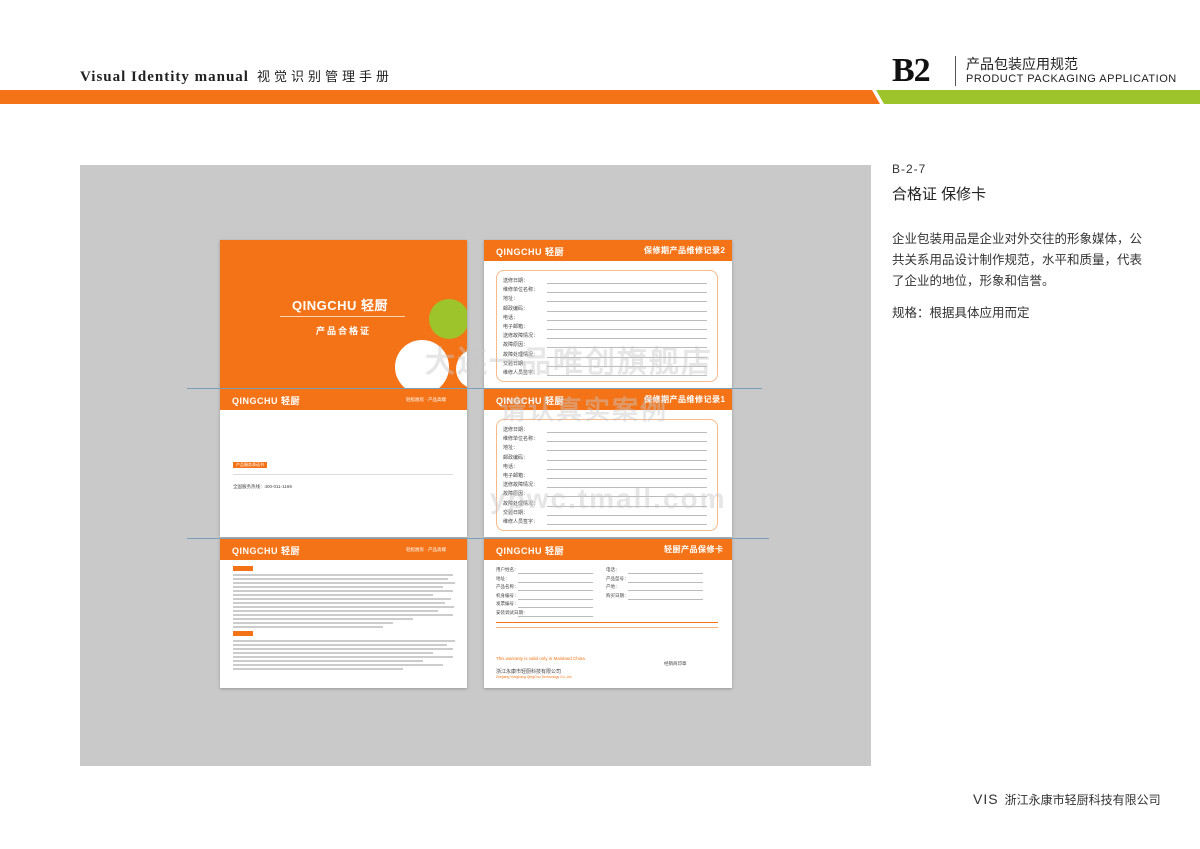  Describe the element at coordinates (516, 281) in the screenshot. I see `record2-field-label: 送修日期：` at that location.